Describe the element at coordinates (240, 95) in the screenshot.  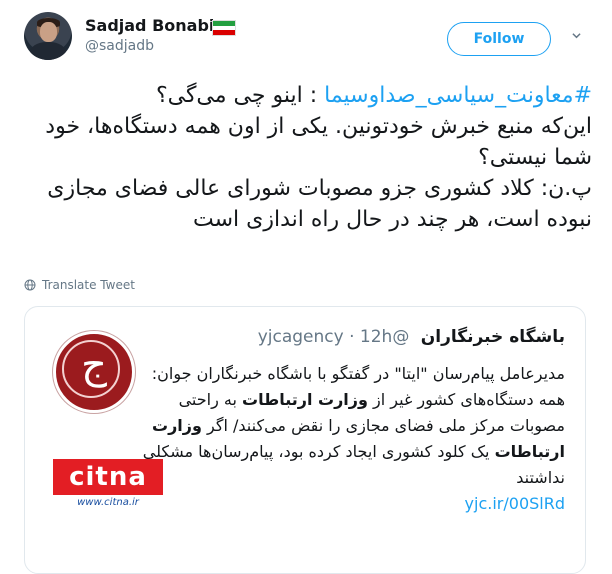
I see `tweet-line1-rest: : اینو چی می‌گی؟` at that location.